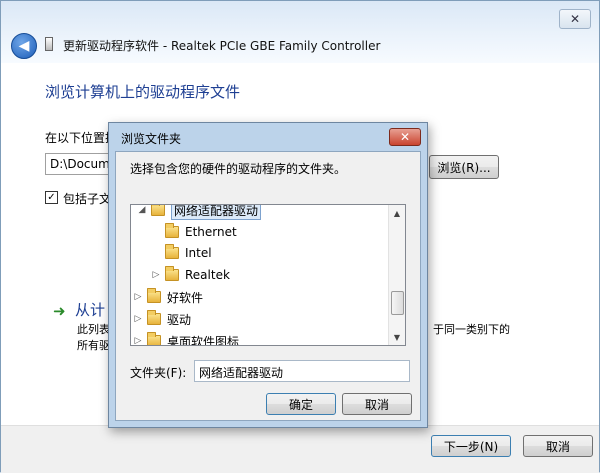 The image size is (600, 473). I want to click on tree-item-label: 桌面软件图标, so click(203, 340).